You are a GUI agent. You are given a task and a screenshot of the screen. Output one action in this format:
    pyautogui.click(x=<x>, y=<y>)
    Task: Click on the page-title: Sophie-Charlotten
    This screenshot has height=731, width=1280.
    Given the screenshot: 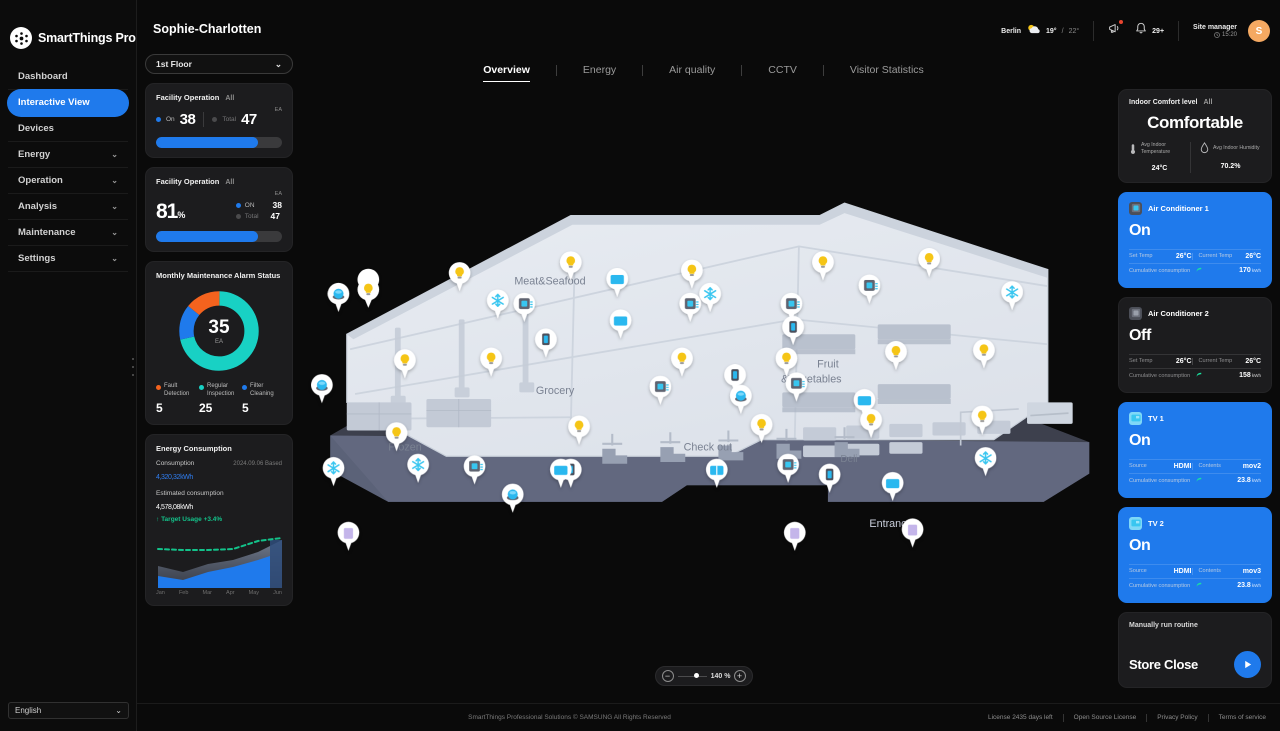 What is the action you would take?
    pyautogui.click(x=207, y=29)
    